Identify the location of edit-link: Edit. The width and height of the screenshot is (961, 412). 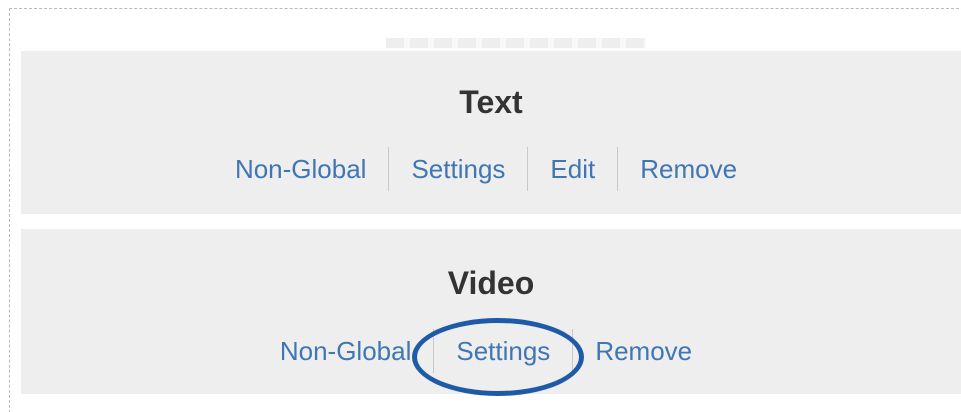
(572, 169).